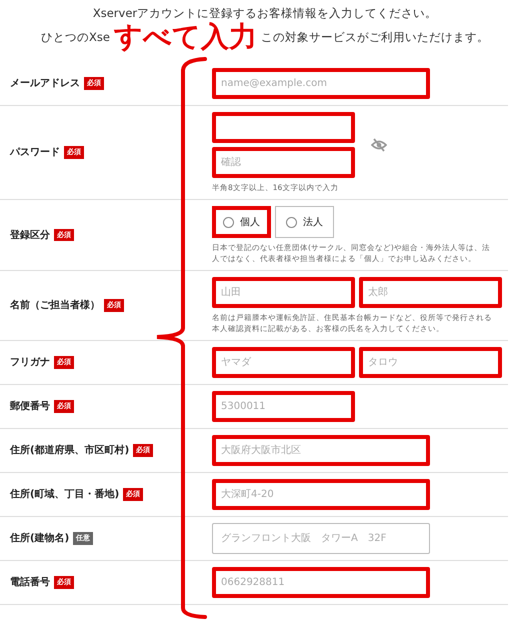 This screenshot has width=530, height=624. Describe the element at coordinates (304, 222) in the screenshot. I see `radio-option: 法人` at that location.